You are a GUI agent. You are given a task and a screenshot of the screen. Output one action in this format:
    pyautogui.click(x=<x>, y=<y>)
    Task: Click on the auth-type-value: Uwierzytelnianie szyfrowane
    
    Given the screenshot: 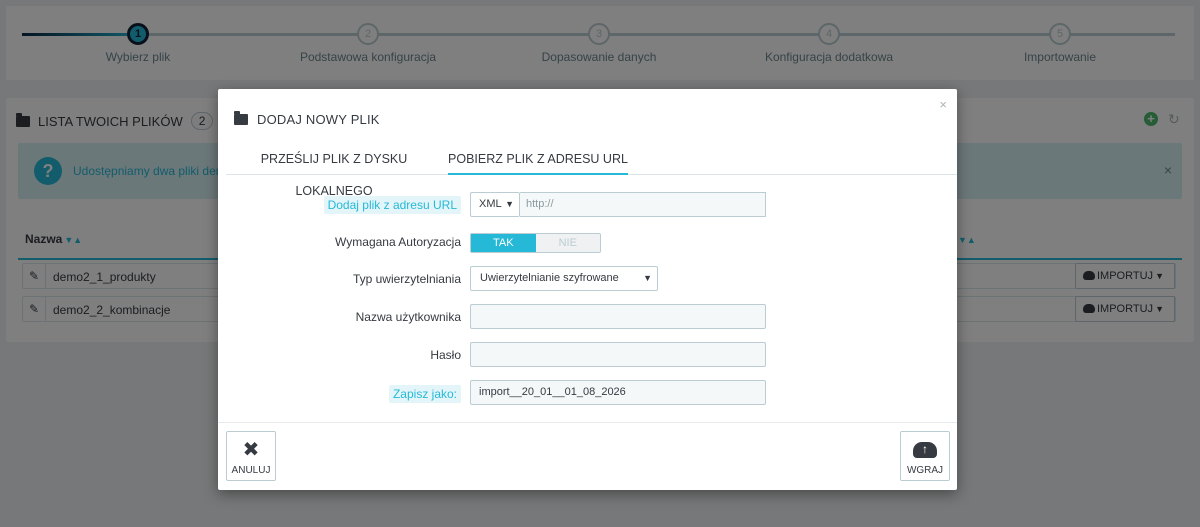 What is the action you would take?
    pyautogui.click(x=549, y=278)
    